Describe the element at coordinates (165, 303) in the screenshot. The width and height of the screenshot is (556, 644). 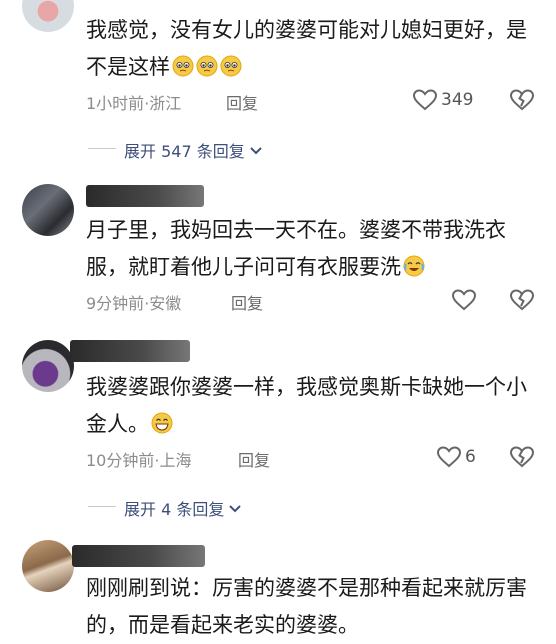
I see `location: 安徽` at that location.